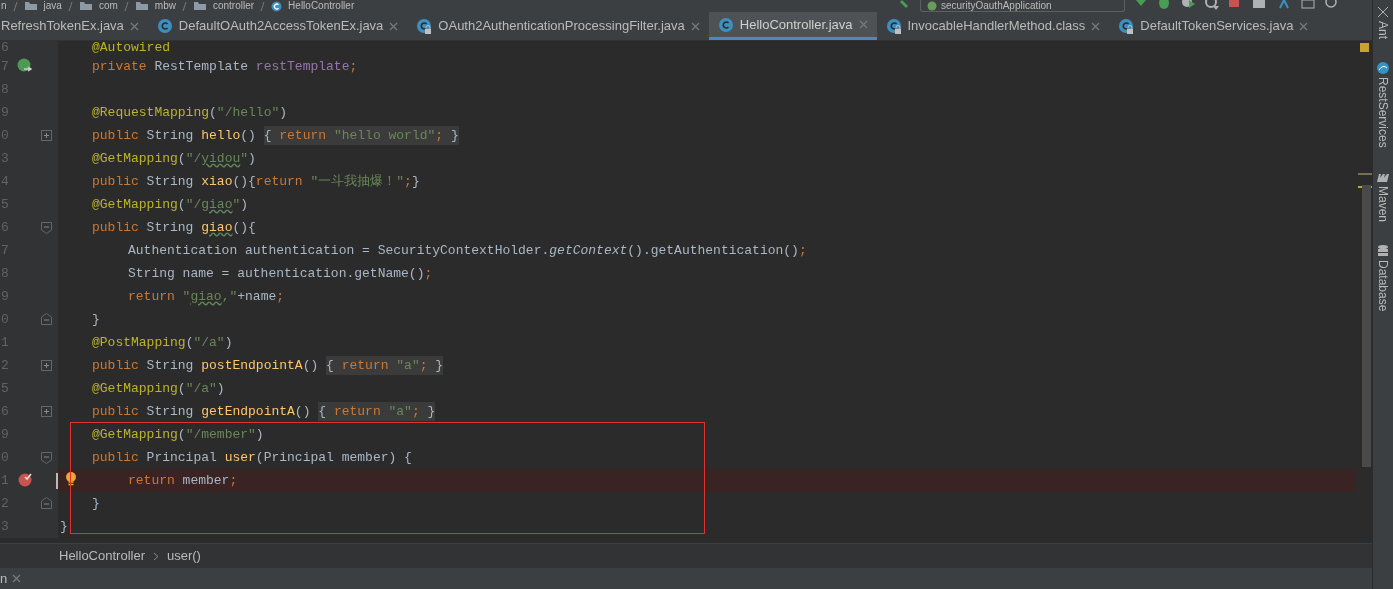 Image resolution: width=1393 pixels, height=589 pixels. Describe the element at coordinates (1383, 22) in the screenshot. I see `tool-window-button: Ant` at that location.